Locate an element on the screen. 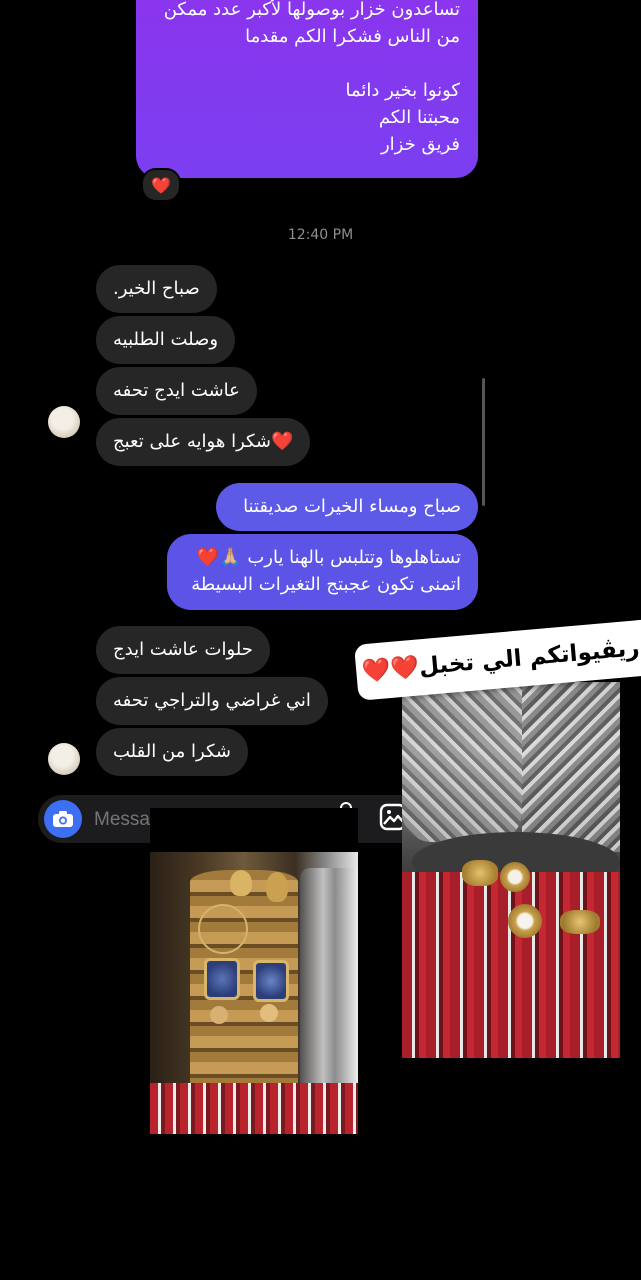 The width and height of the screenshot is (641, 1280). scrollbar is located at coordinates (483, 442).